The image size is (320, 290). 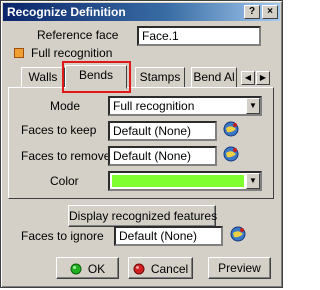 What do you see at coordinates (76, 269) in the screenshot?
I see `green-dot-icon` at bounding box center [76, 269].